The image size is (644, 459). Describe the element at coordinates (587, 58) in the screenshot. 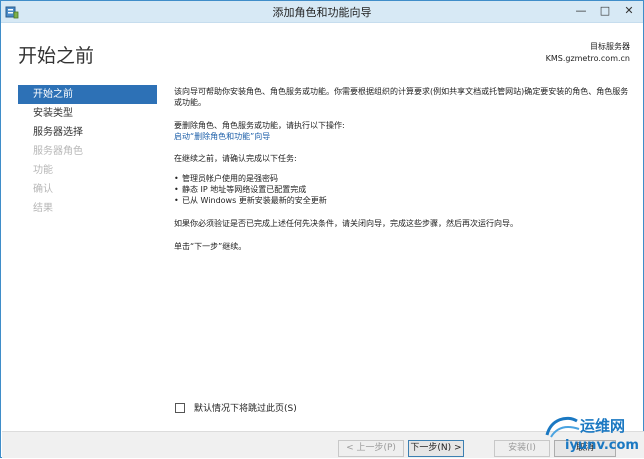

I see `destination-server-name: KMS.gzmetro.com.cn` at that location.